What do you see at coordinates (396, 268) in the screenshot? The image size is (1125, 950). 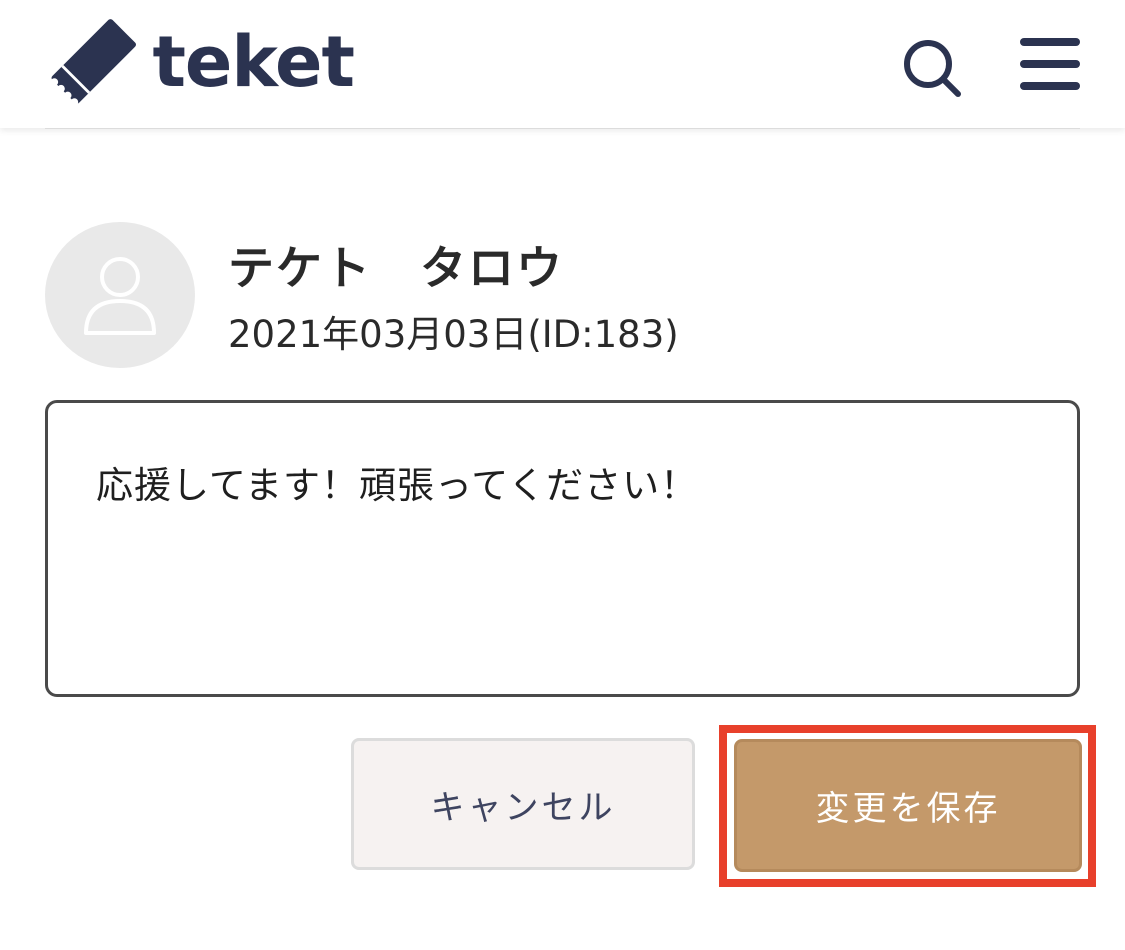 I see `user-name: テケト タロウ` at bounding box center [396, 268].